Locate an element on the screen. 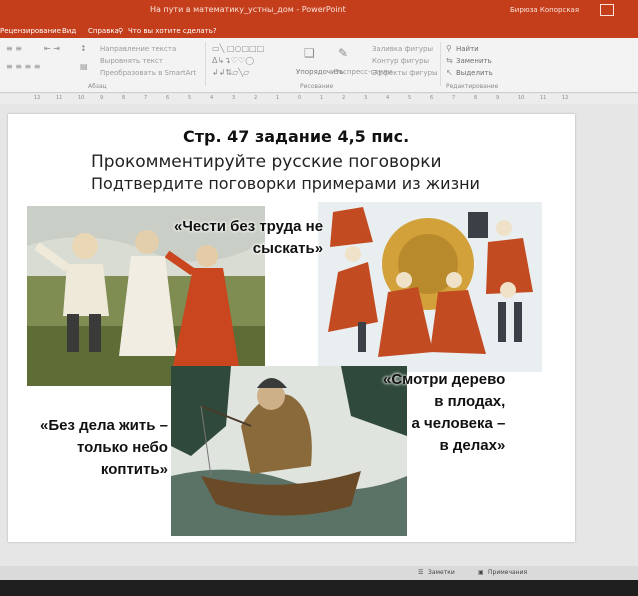  editing-group-label: Редактирование is located at coordinates (472, 86).